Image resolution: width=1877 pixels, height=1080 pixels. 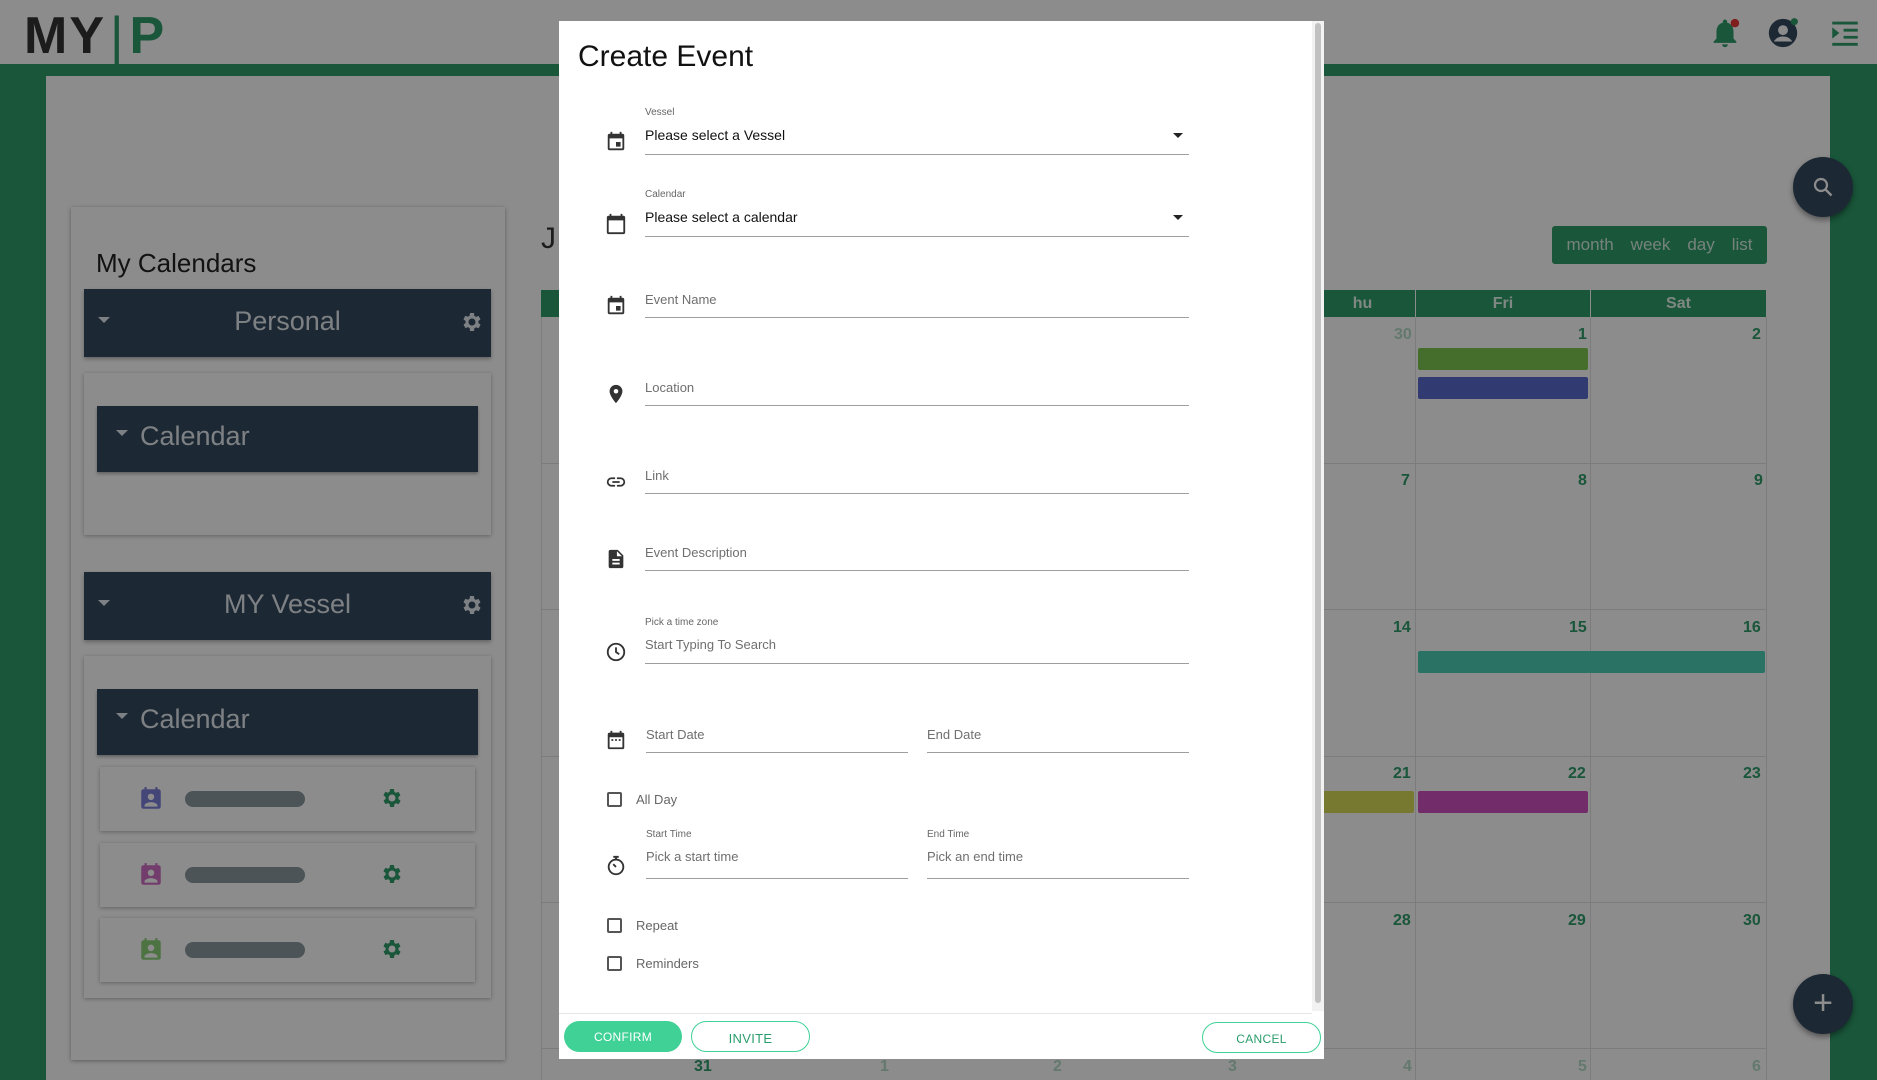 I want to click on all-day-label: All Day, so click(x=657, y=799).